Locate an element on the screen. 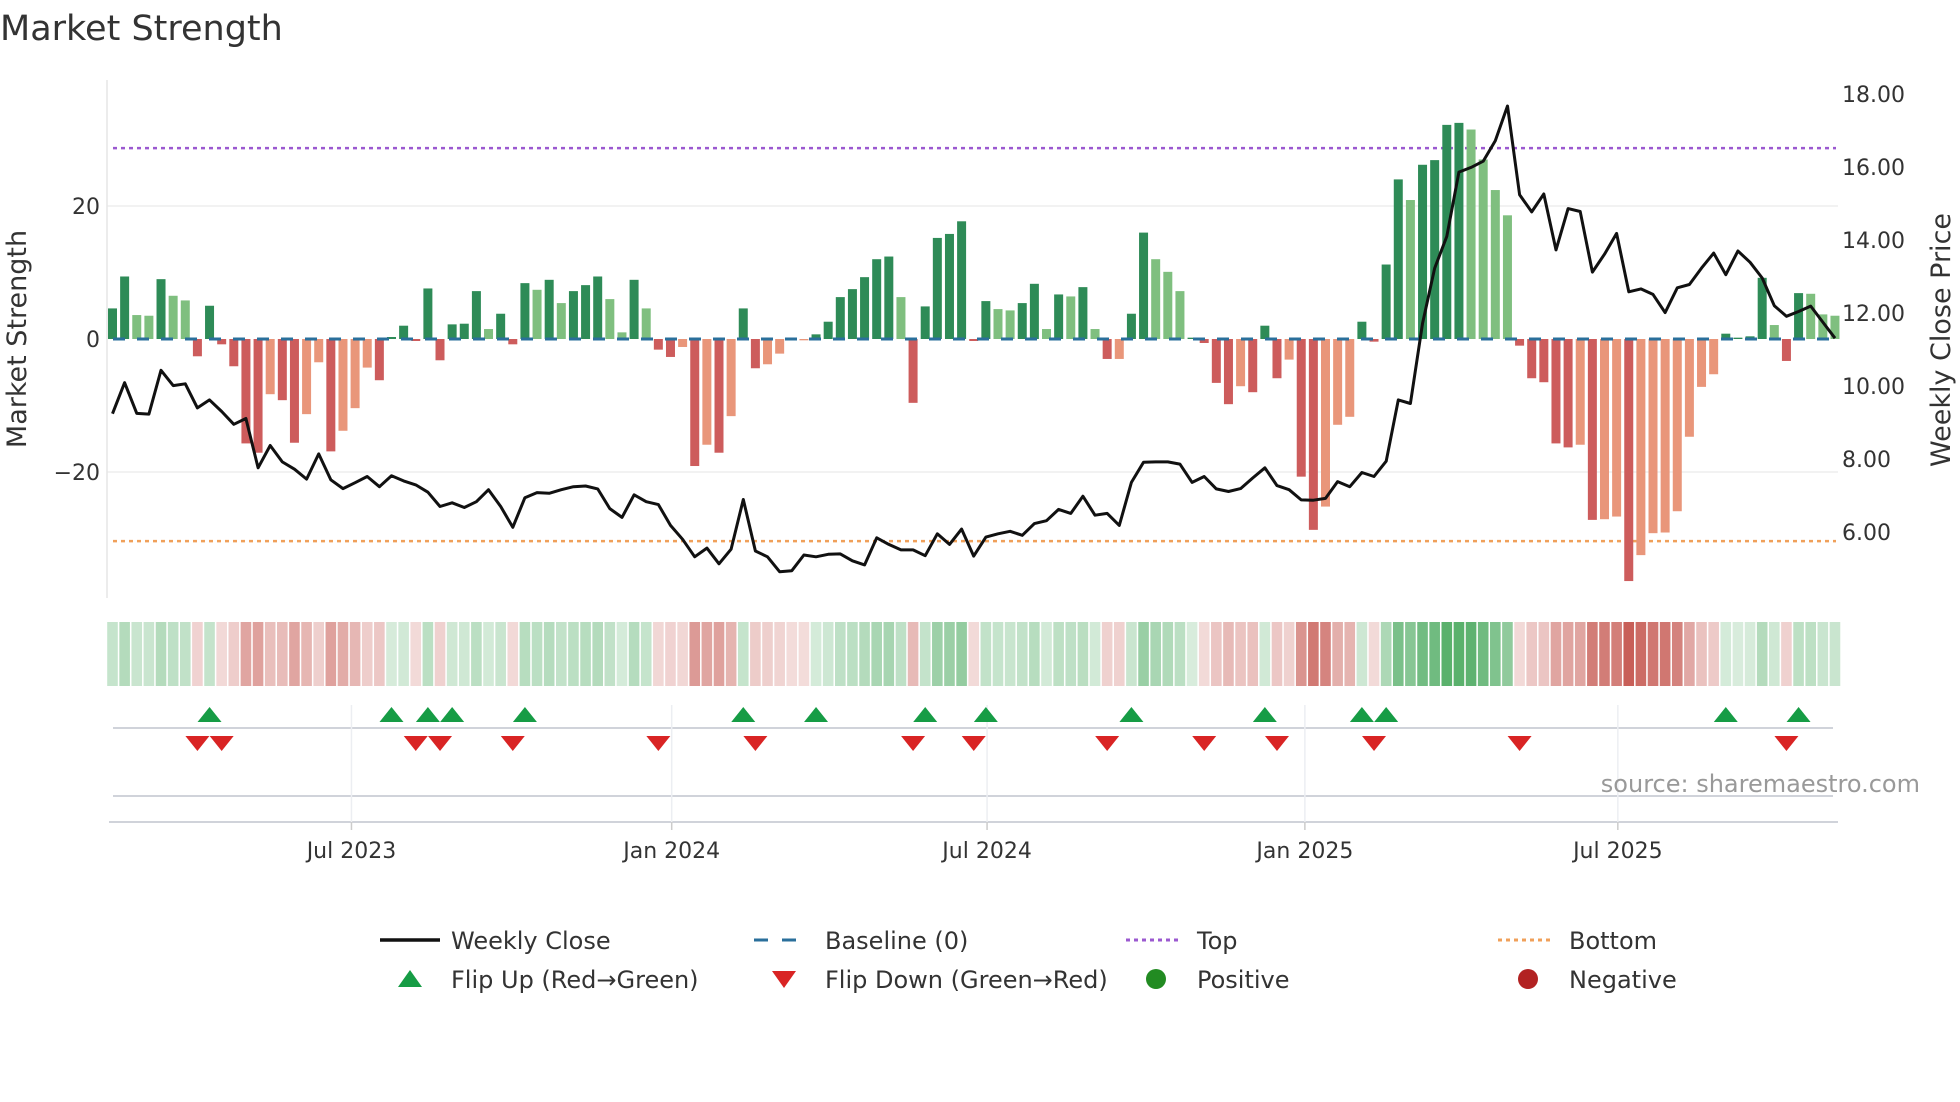  legend-label: Positive is located at coordinates (1243, 980).